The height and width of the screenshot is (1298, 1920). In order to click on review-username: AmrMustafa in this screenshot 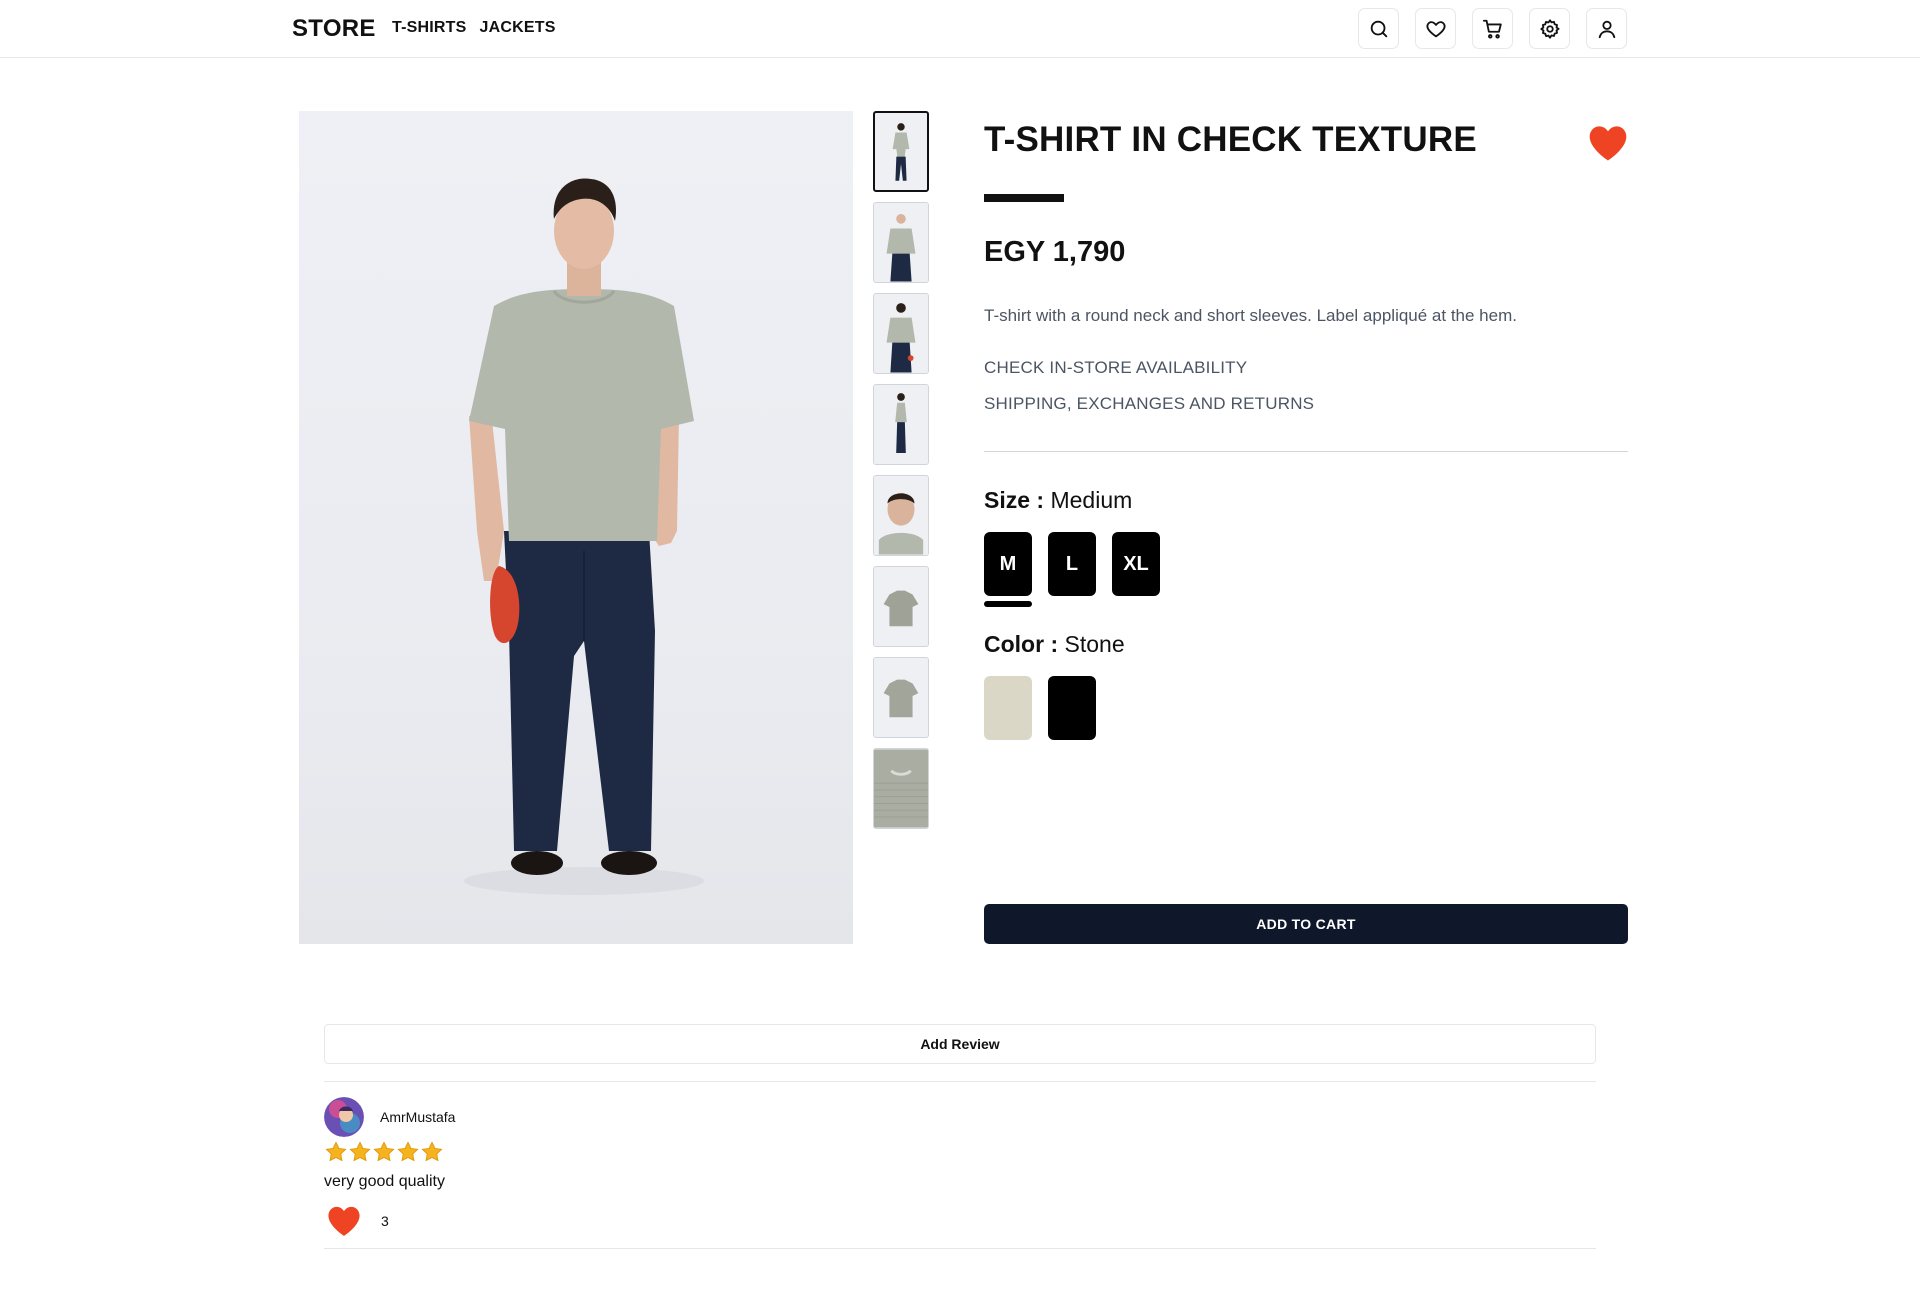, I will do `click(418, 1117)`.